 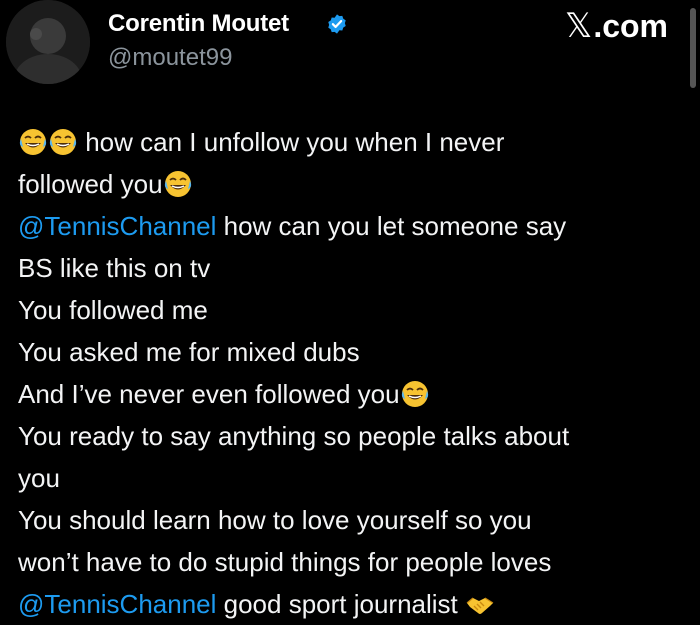 I want to click on tweet-line-1: how can I unfollow you when I never, so click(x=353, y=142).